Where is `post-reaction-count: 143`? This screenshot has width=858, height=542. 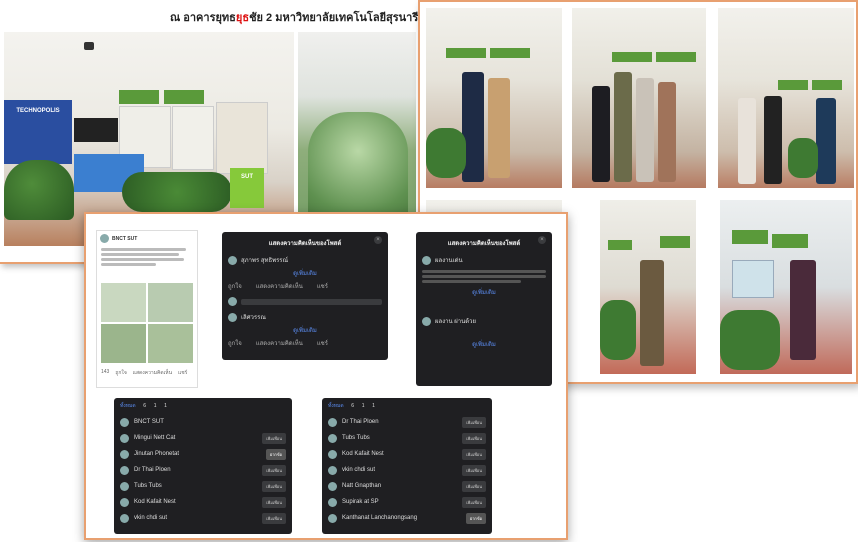
post-reaction-count: 143 is located at coordinates (105, 372).